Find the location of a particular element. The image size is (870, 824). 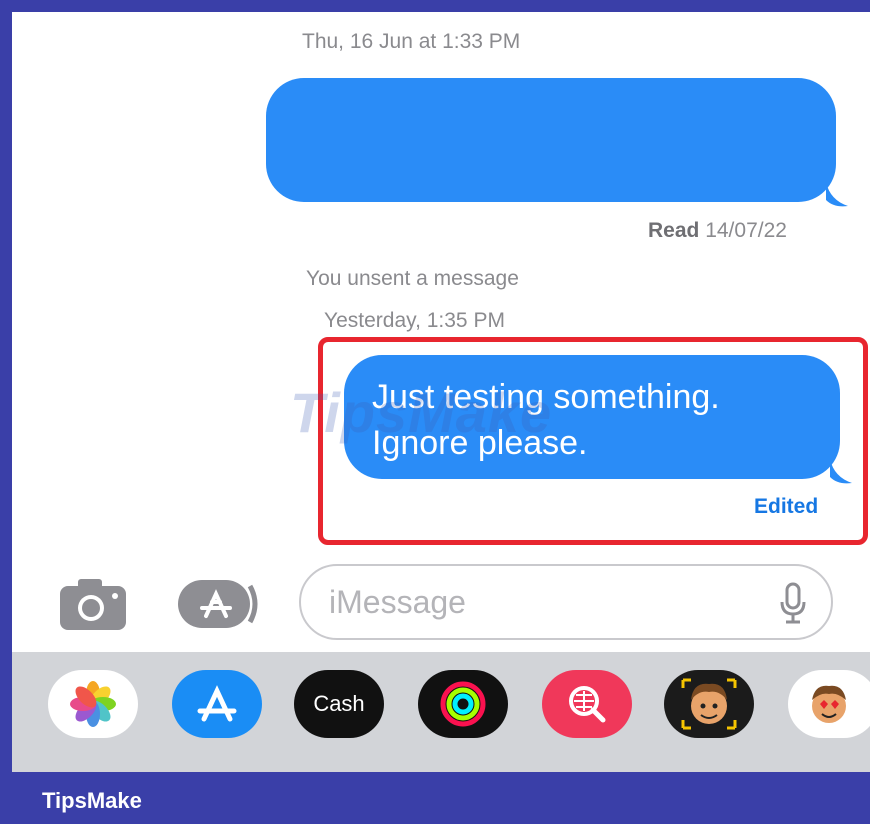

activity-rings-icon is located at coordinates (463, 704).